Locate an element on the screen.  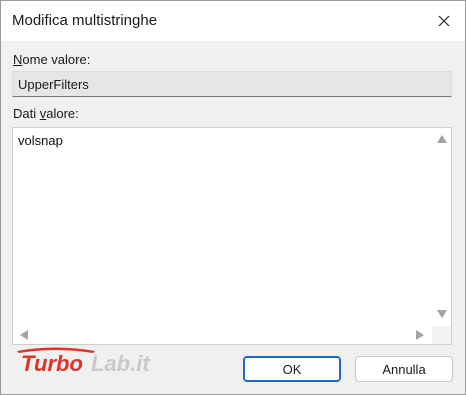
cancel-button: Annulla is located at coordinates (404, 369).